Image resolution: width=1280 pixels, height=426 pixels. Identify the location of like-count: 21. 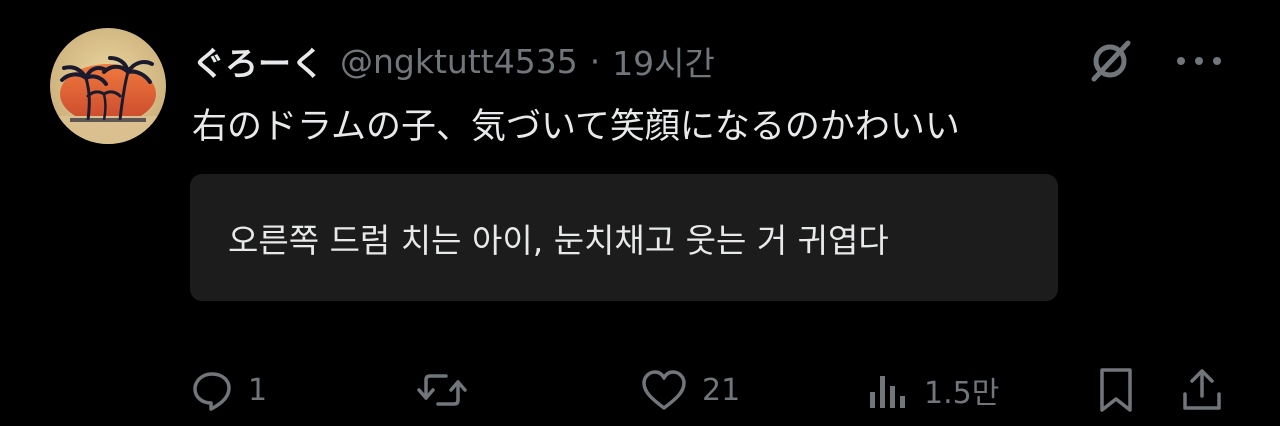
(721, 390).